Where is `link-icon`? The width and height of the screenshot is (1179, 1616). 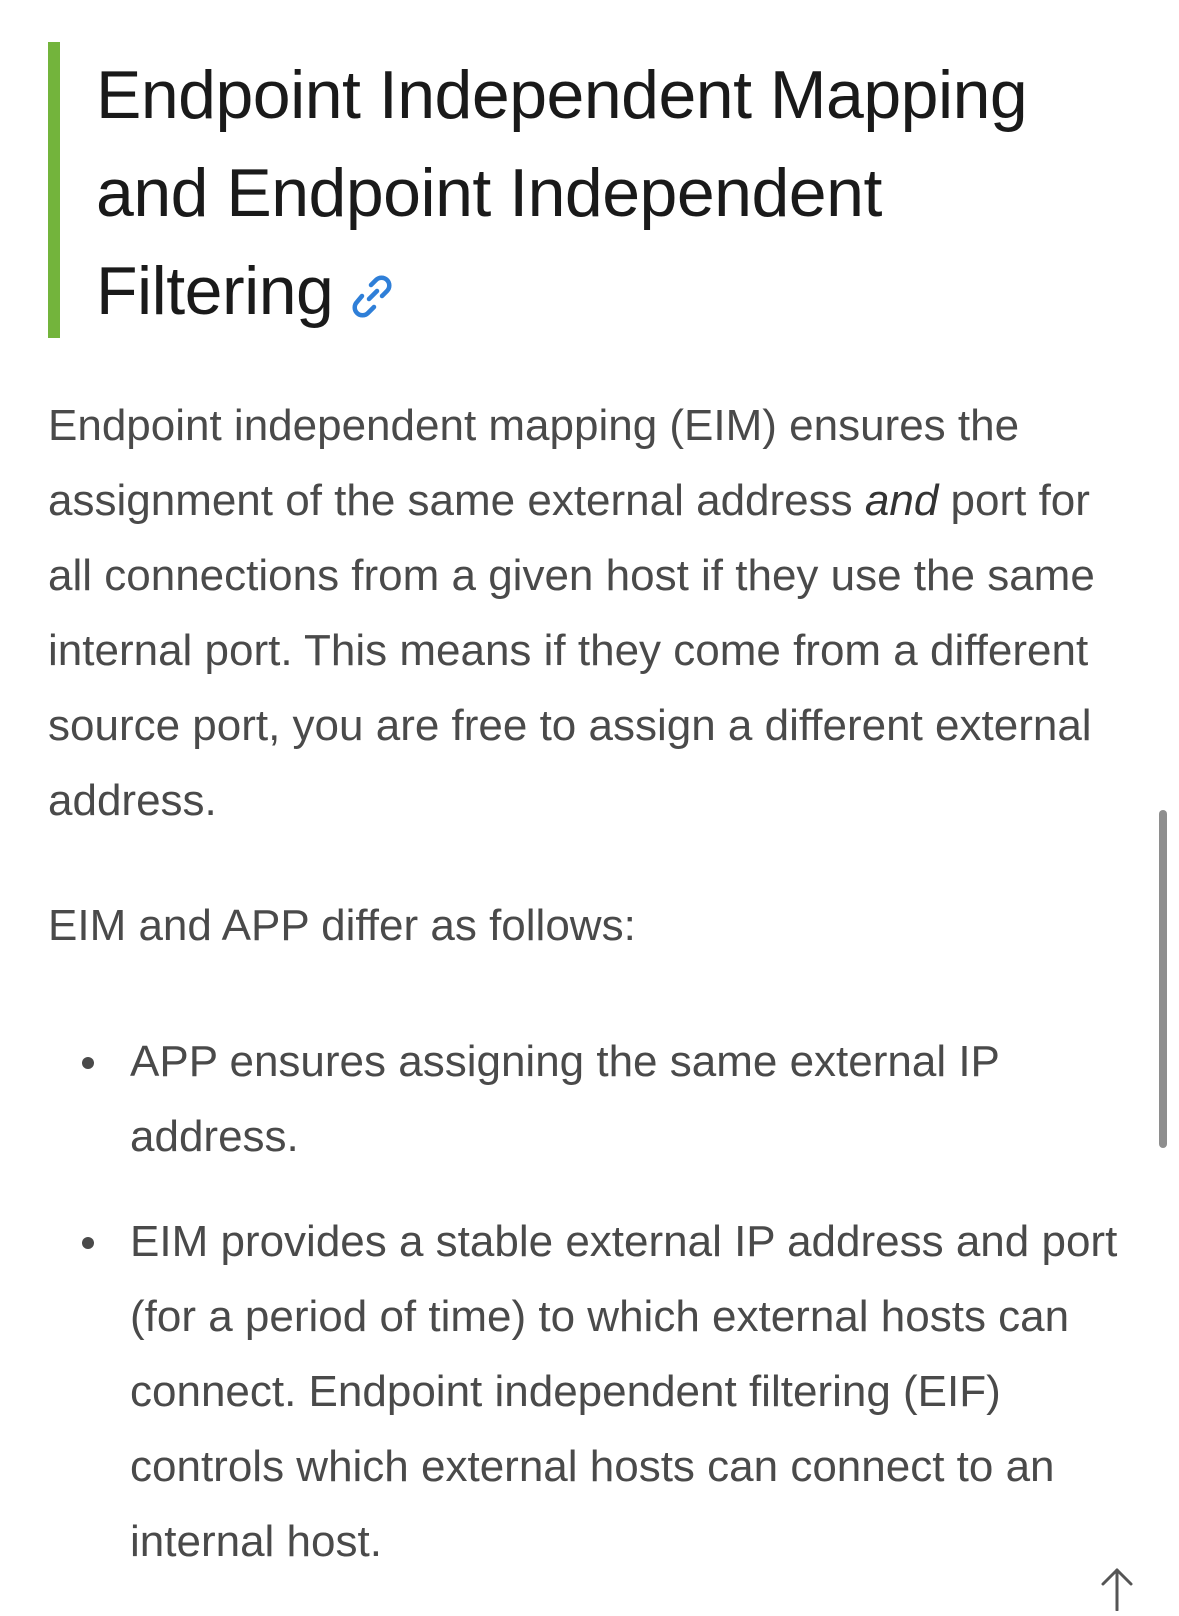
link-icon is located at coordinates (372, 296).